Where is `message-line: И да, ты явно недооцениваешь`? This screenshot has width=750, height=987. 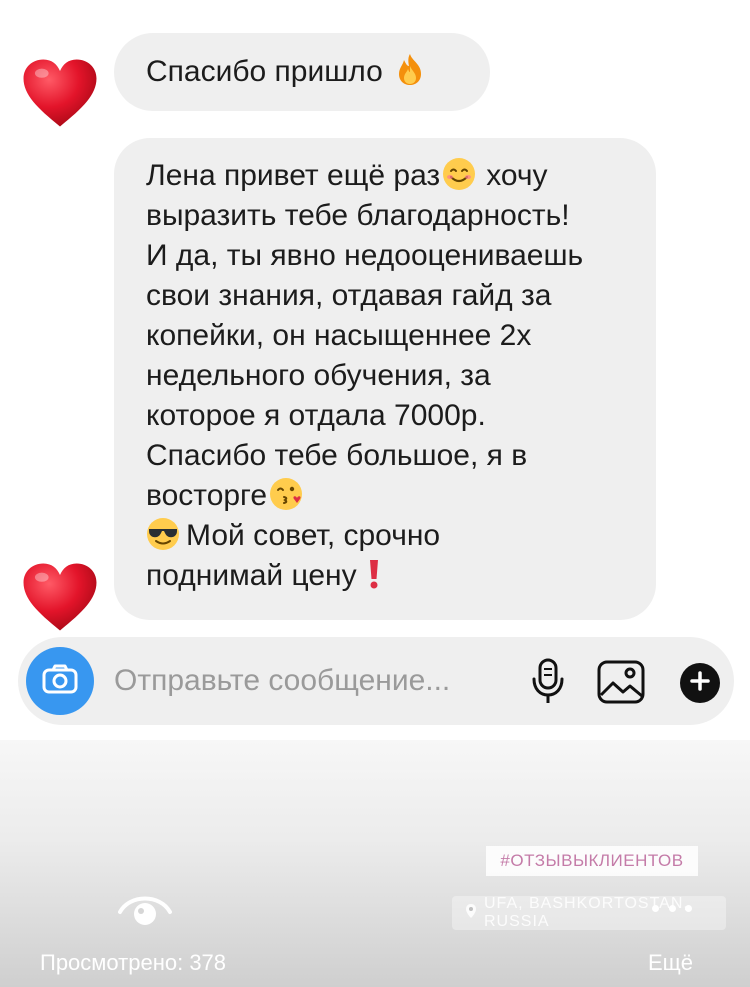
message-line: И да, ты явно недооцениваешь is located at coordinates (365, 255).